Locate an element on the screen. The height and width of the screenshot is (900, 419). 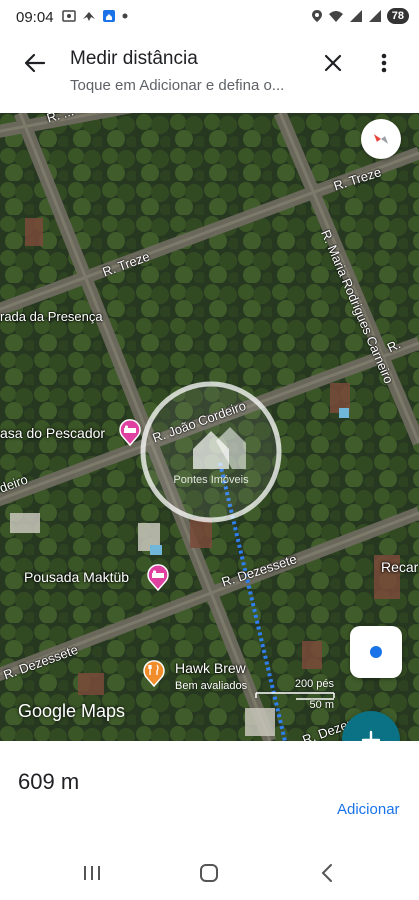
recent-apps-icon is located at coordinates (92, 873).